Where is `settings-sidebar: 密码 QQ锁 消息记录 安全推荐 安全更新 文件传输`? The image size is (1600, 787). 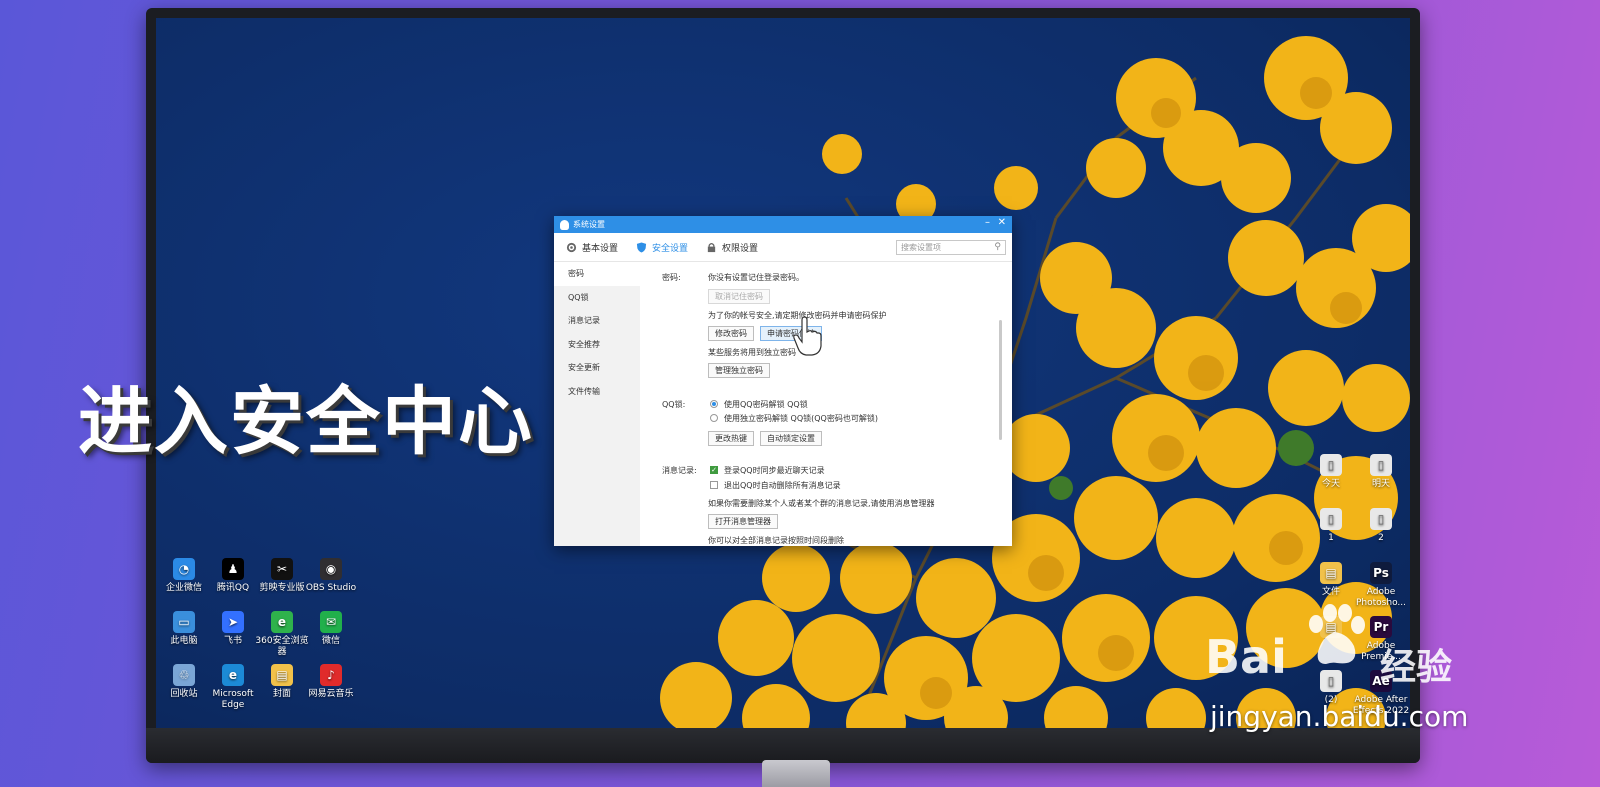 settings-sidebar: 密码 QQ锁 消息记录 安全推荐 安全更新 文件传输 is located at coordinates (597, 404).